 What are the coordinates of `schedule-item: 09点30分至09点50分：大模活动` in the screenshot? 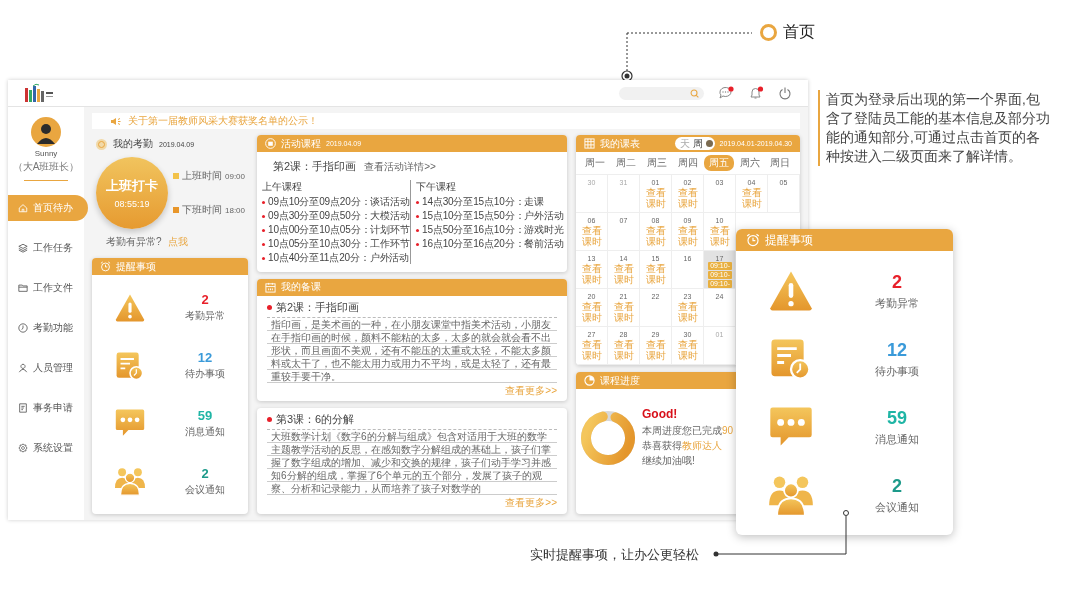 It's located at (339, 216).